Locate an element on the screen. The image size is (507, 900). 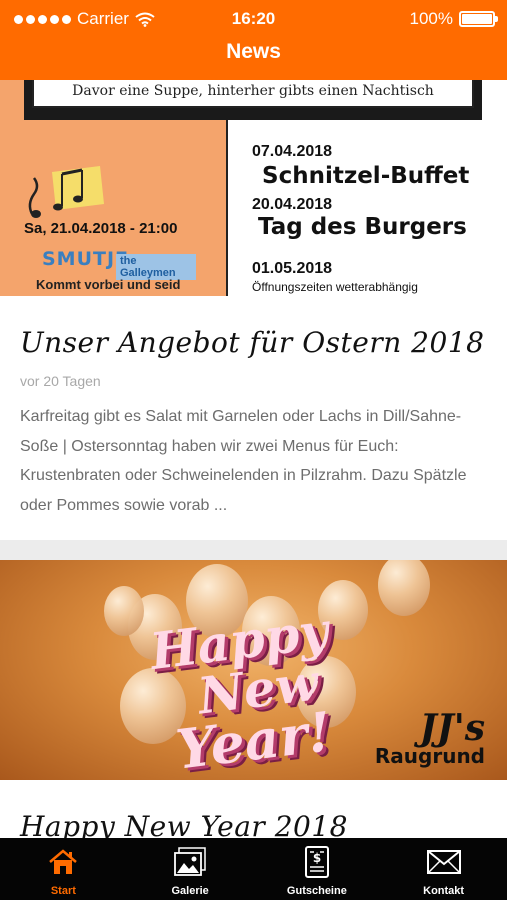
news-title: Unser Angebot für Ostern 2018 is located at coordinates (253, 342).